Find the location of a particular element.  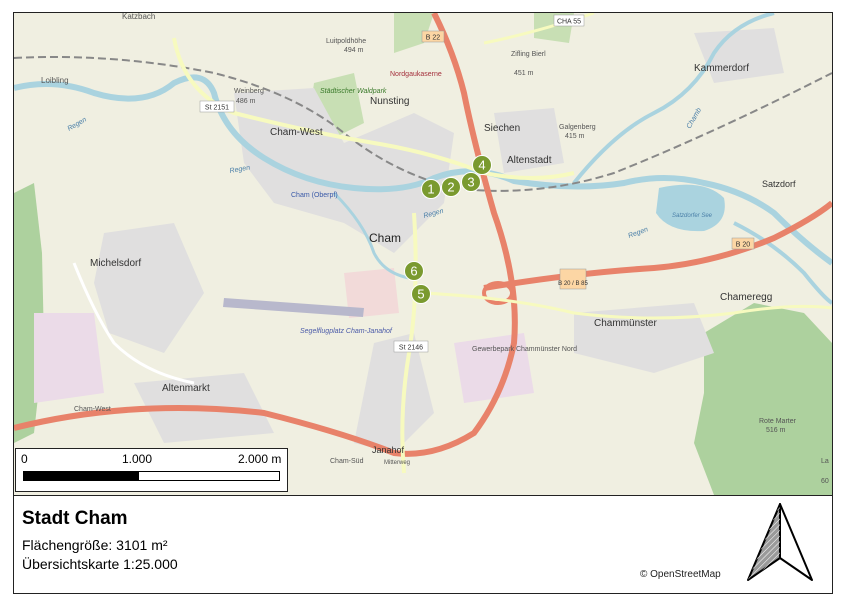

poi-marker-3: 3 is located at coordinates (471, 182).